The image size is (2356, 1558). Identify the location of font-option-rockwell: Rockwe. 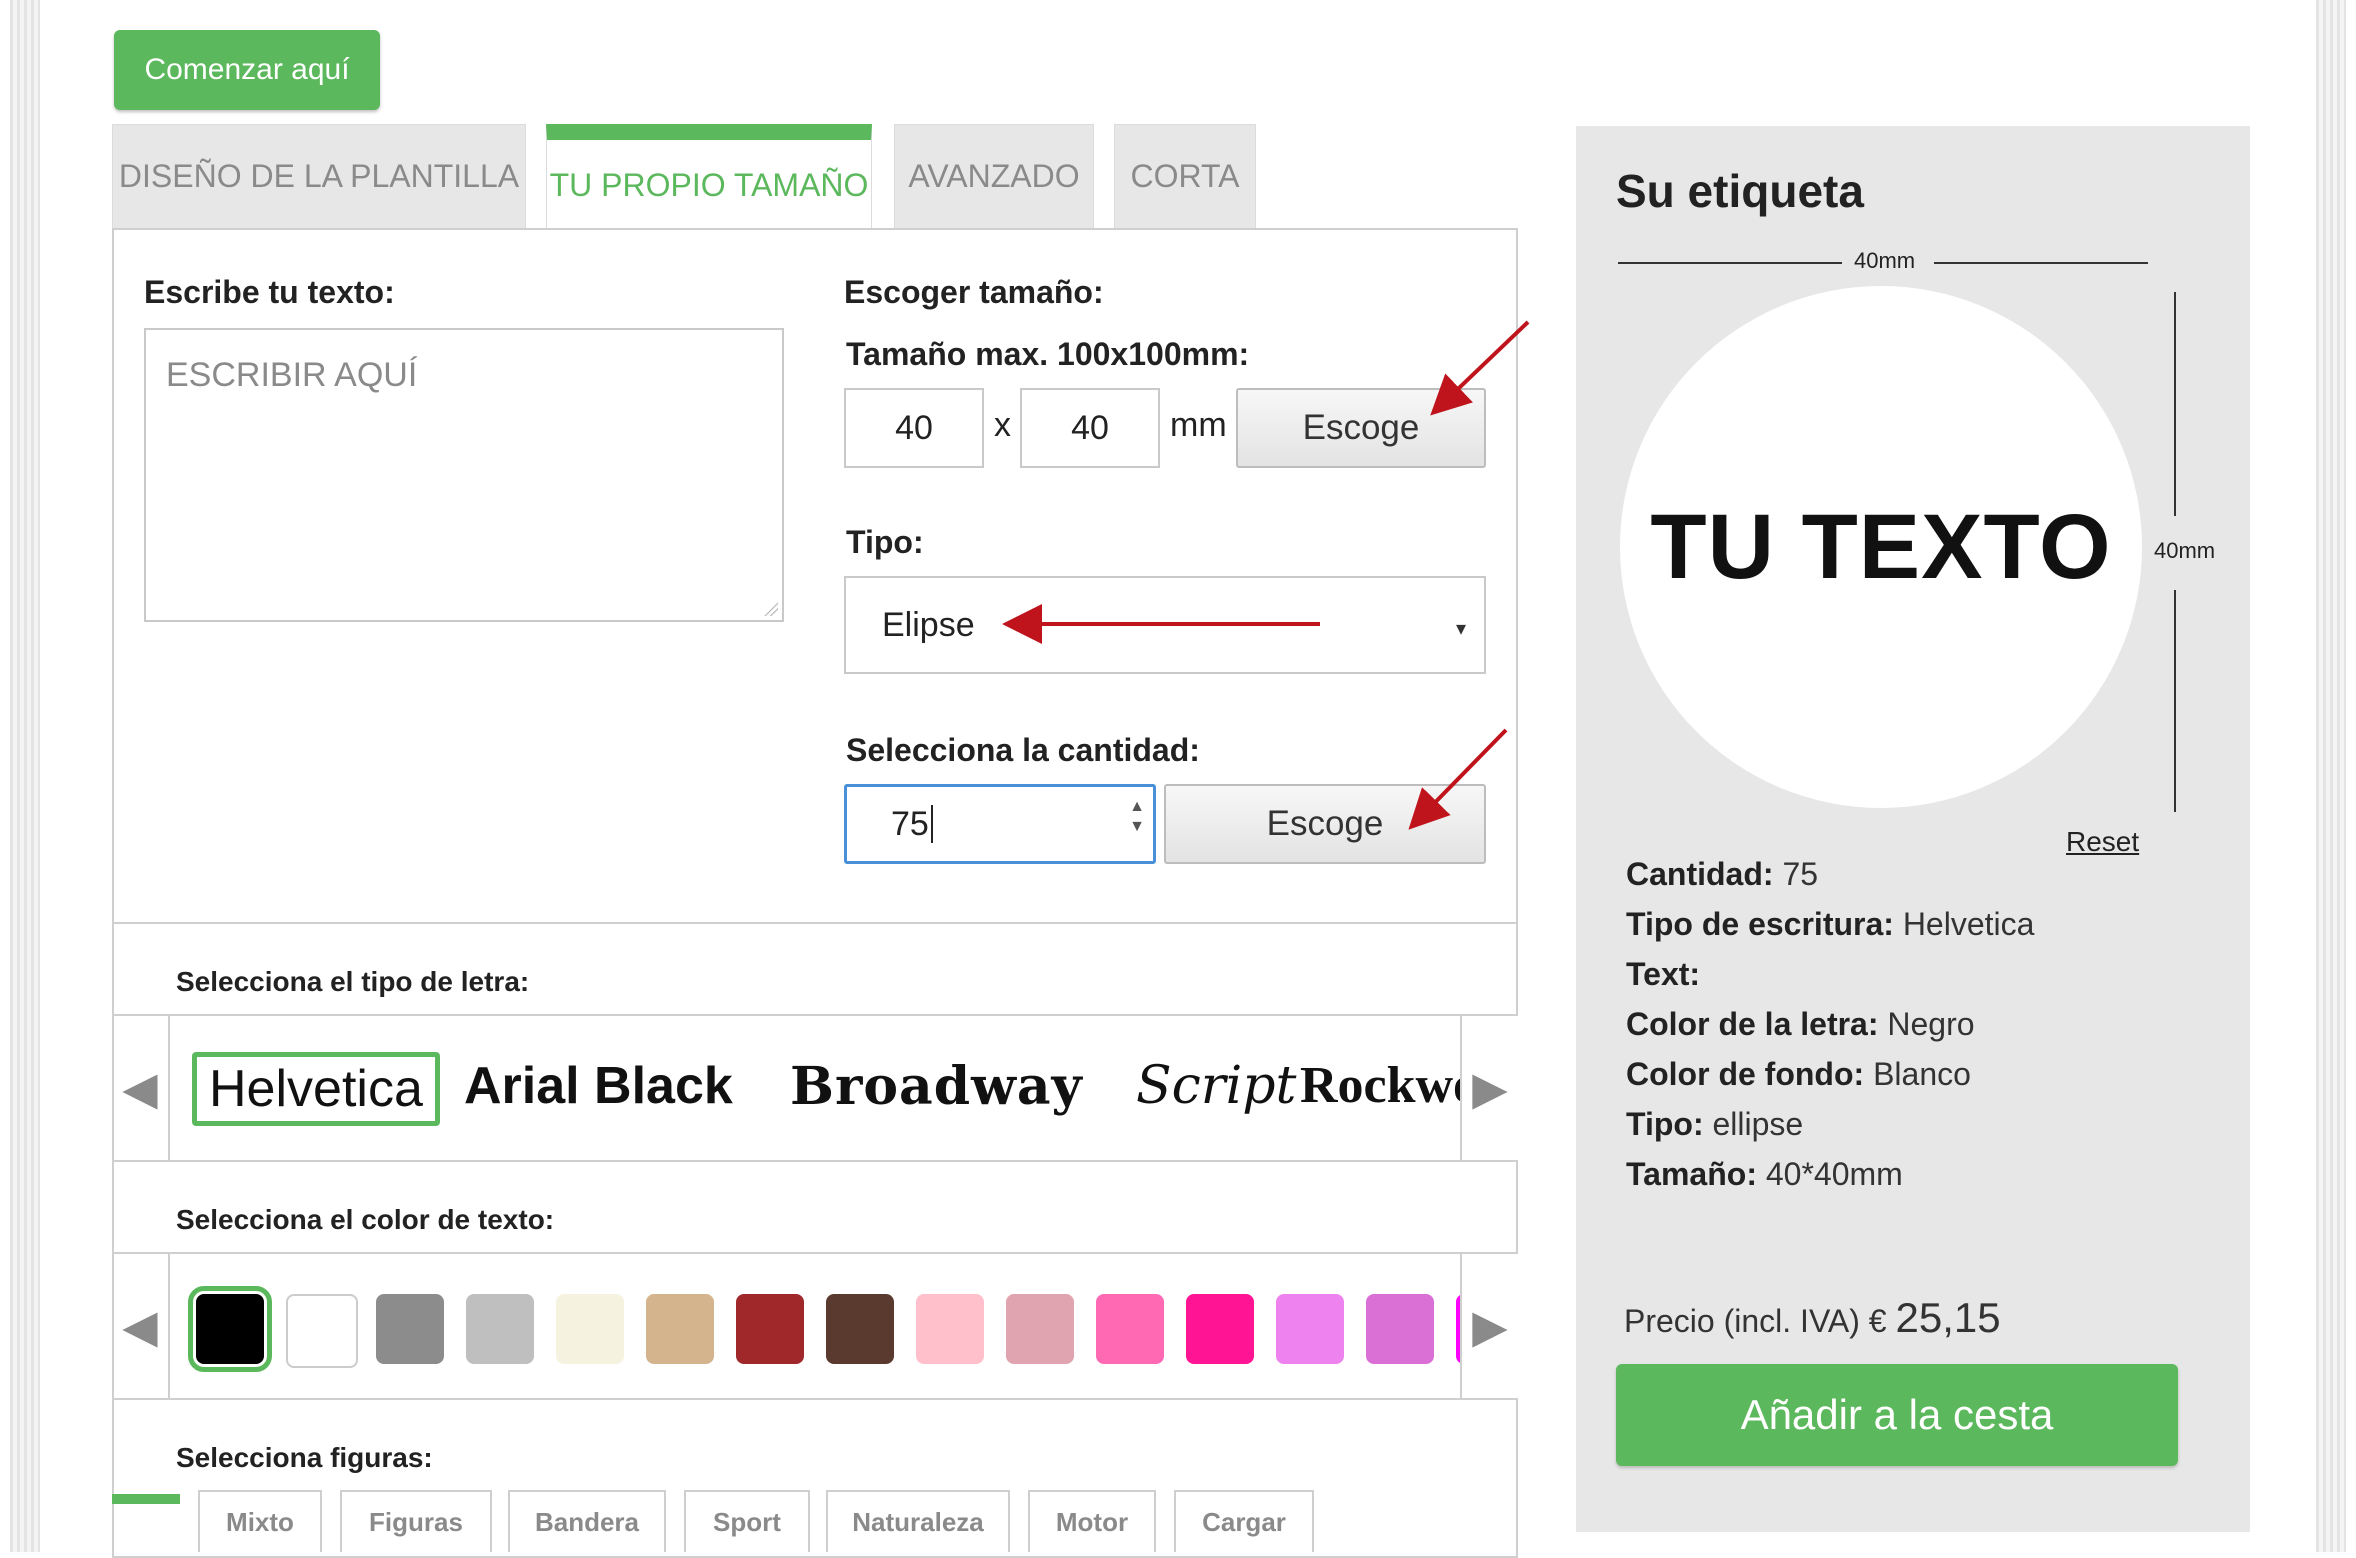
(1388, 1085).